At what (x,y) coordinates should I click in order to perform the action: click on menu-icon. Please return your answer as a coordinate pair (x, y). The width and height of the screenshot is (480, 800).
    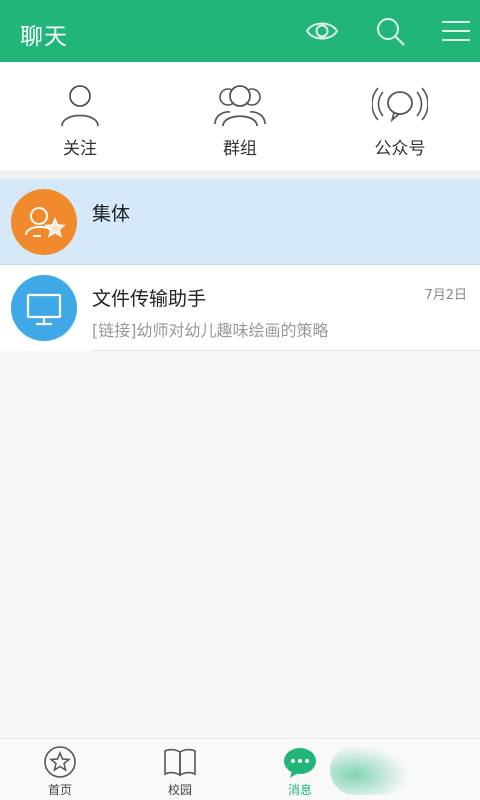
    Looking at the image, I should click on (456, 31).